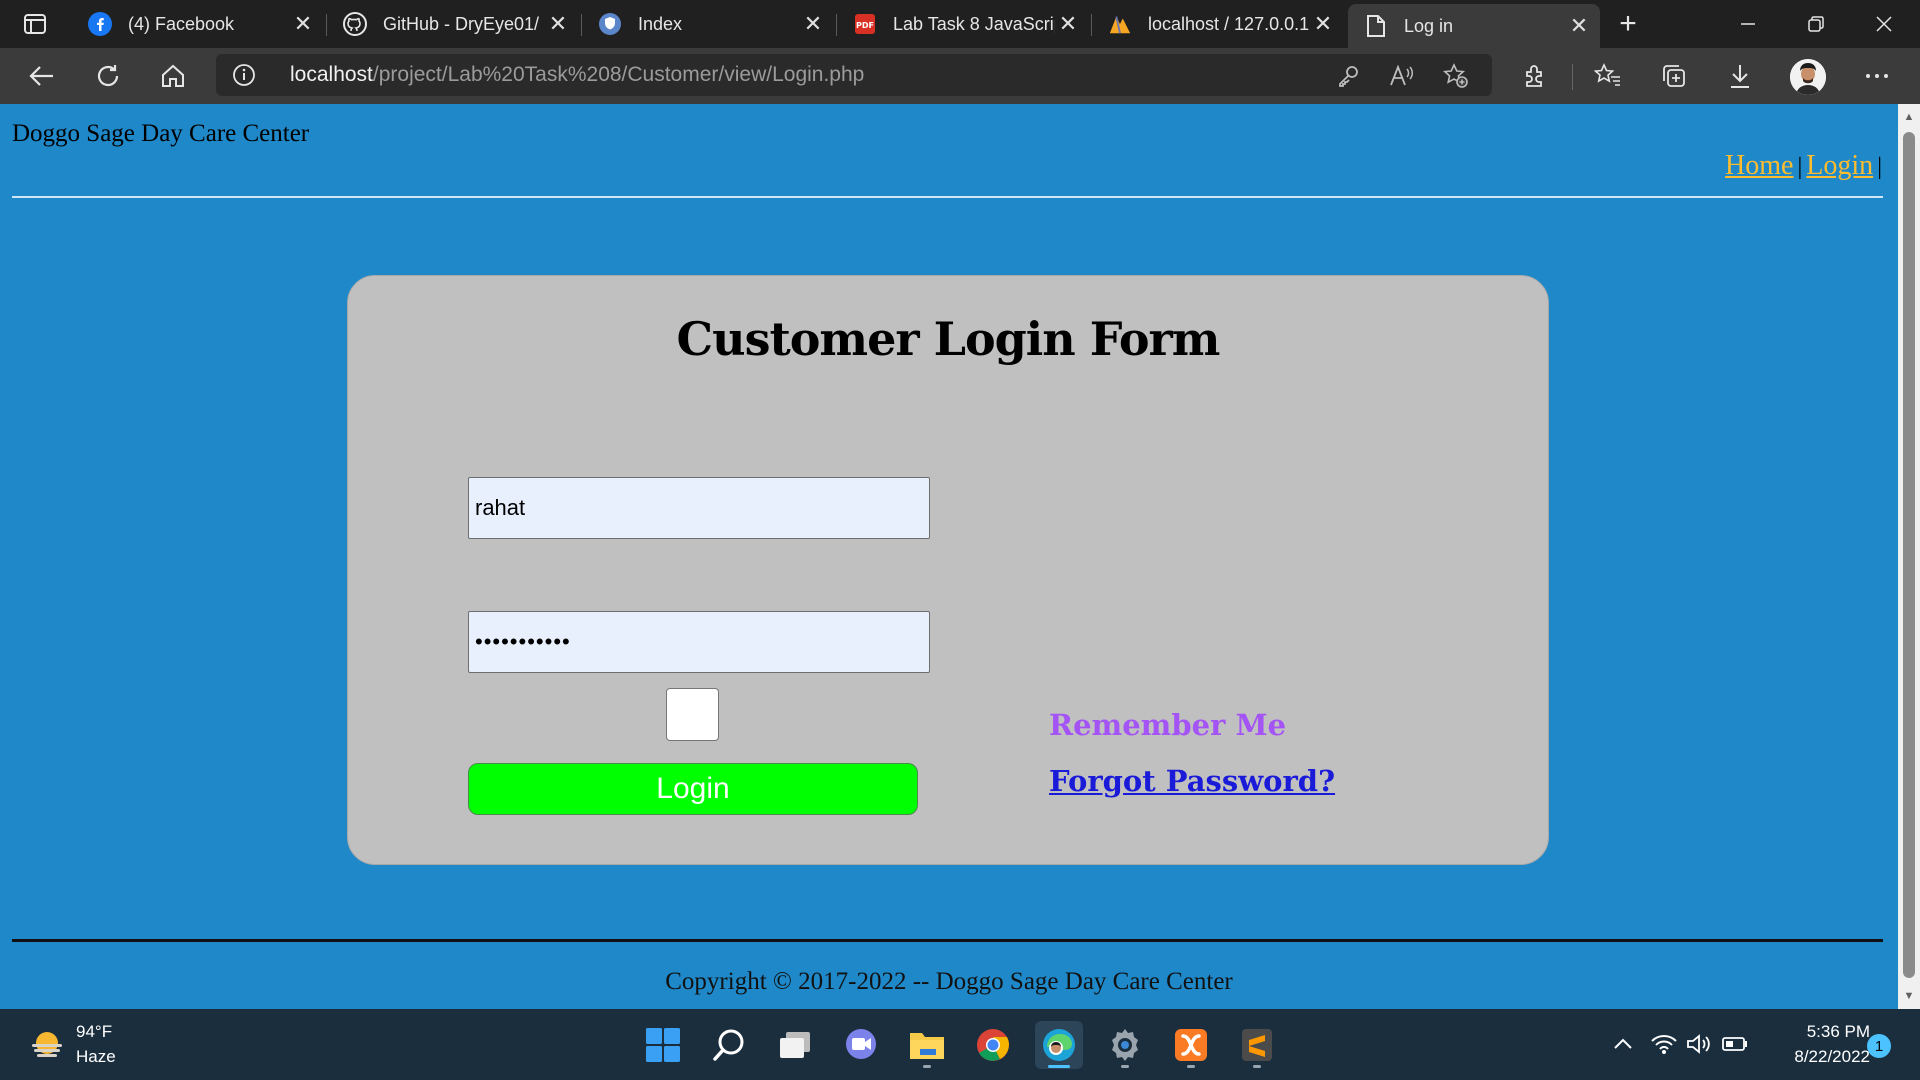  Describe the element at coordinates (729, 1045) in the screenshot. I see `search-icon` at that location.